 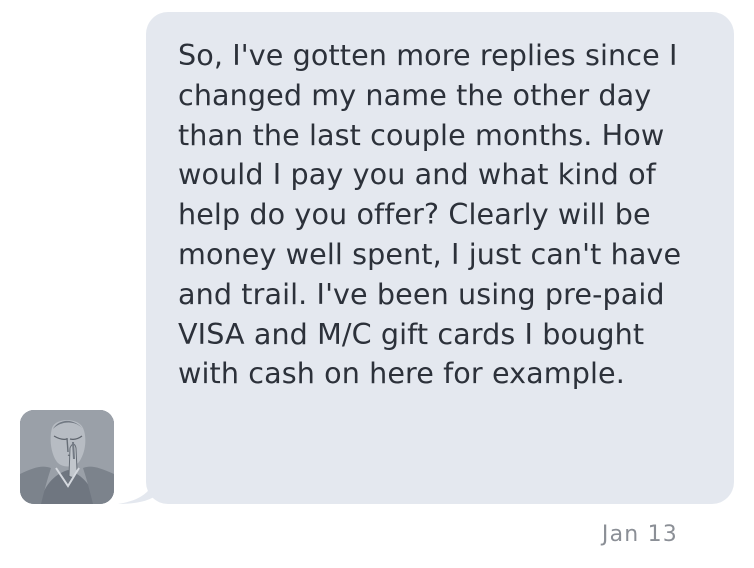 What do you see at coordinates (639, 534) in the screenshot?
I see `message-timestamp: Jan 13` at bounding box center [639, 534].